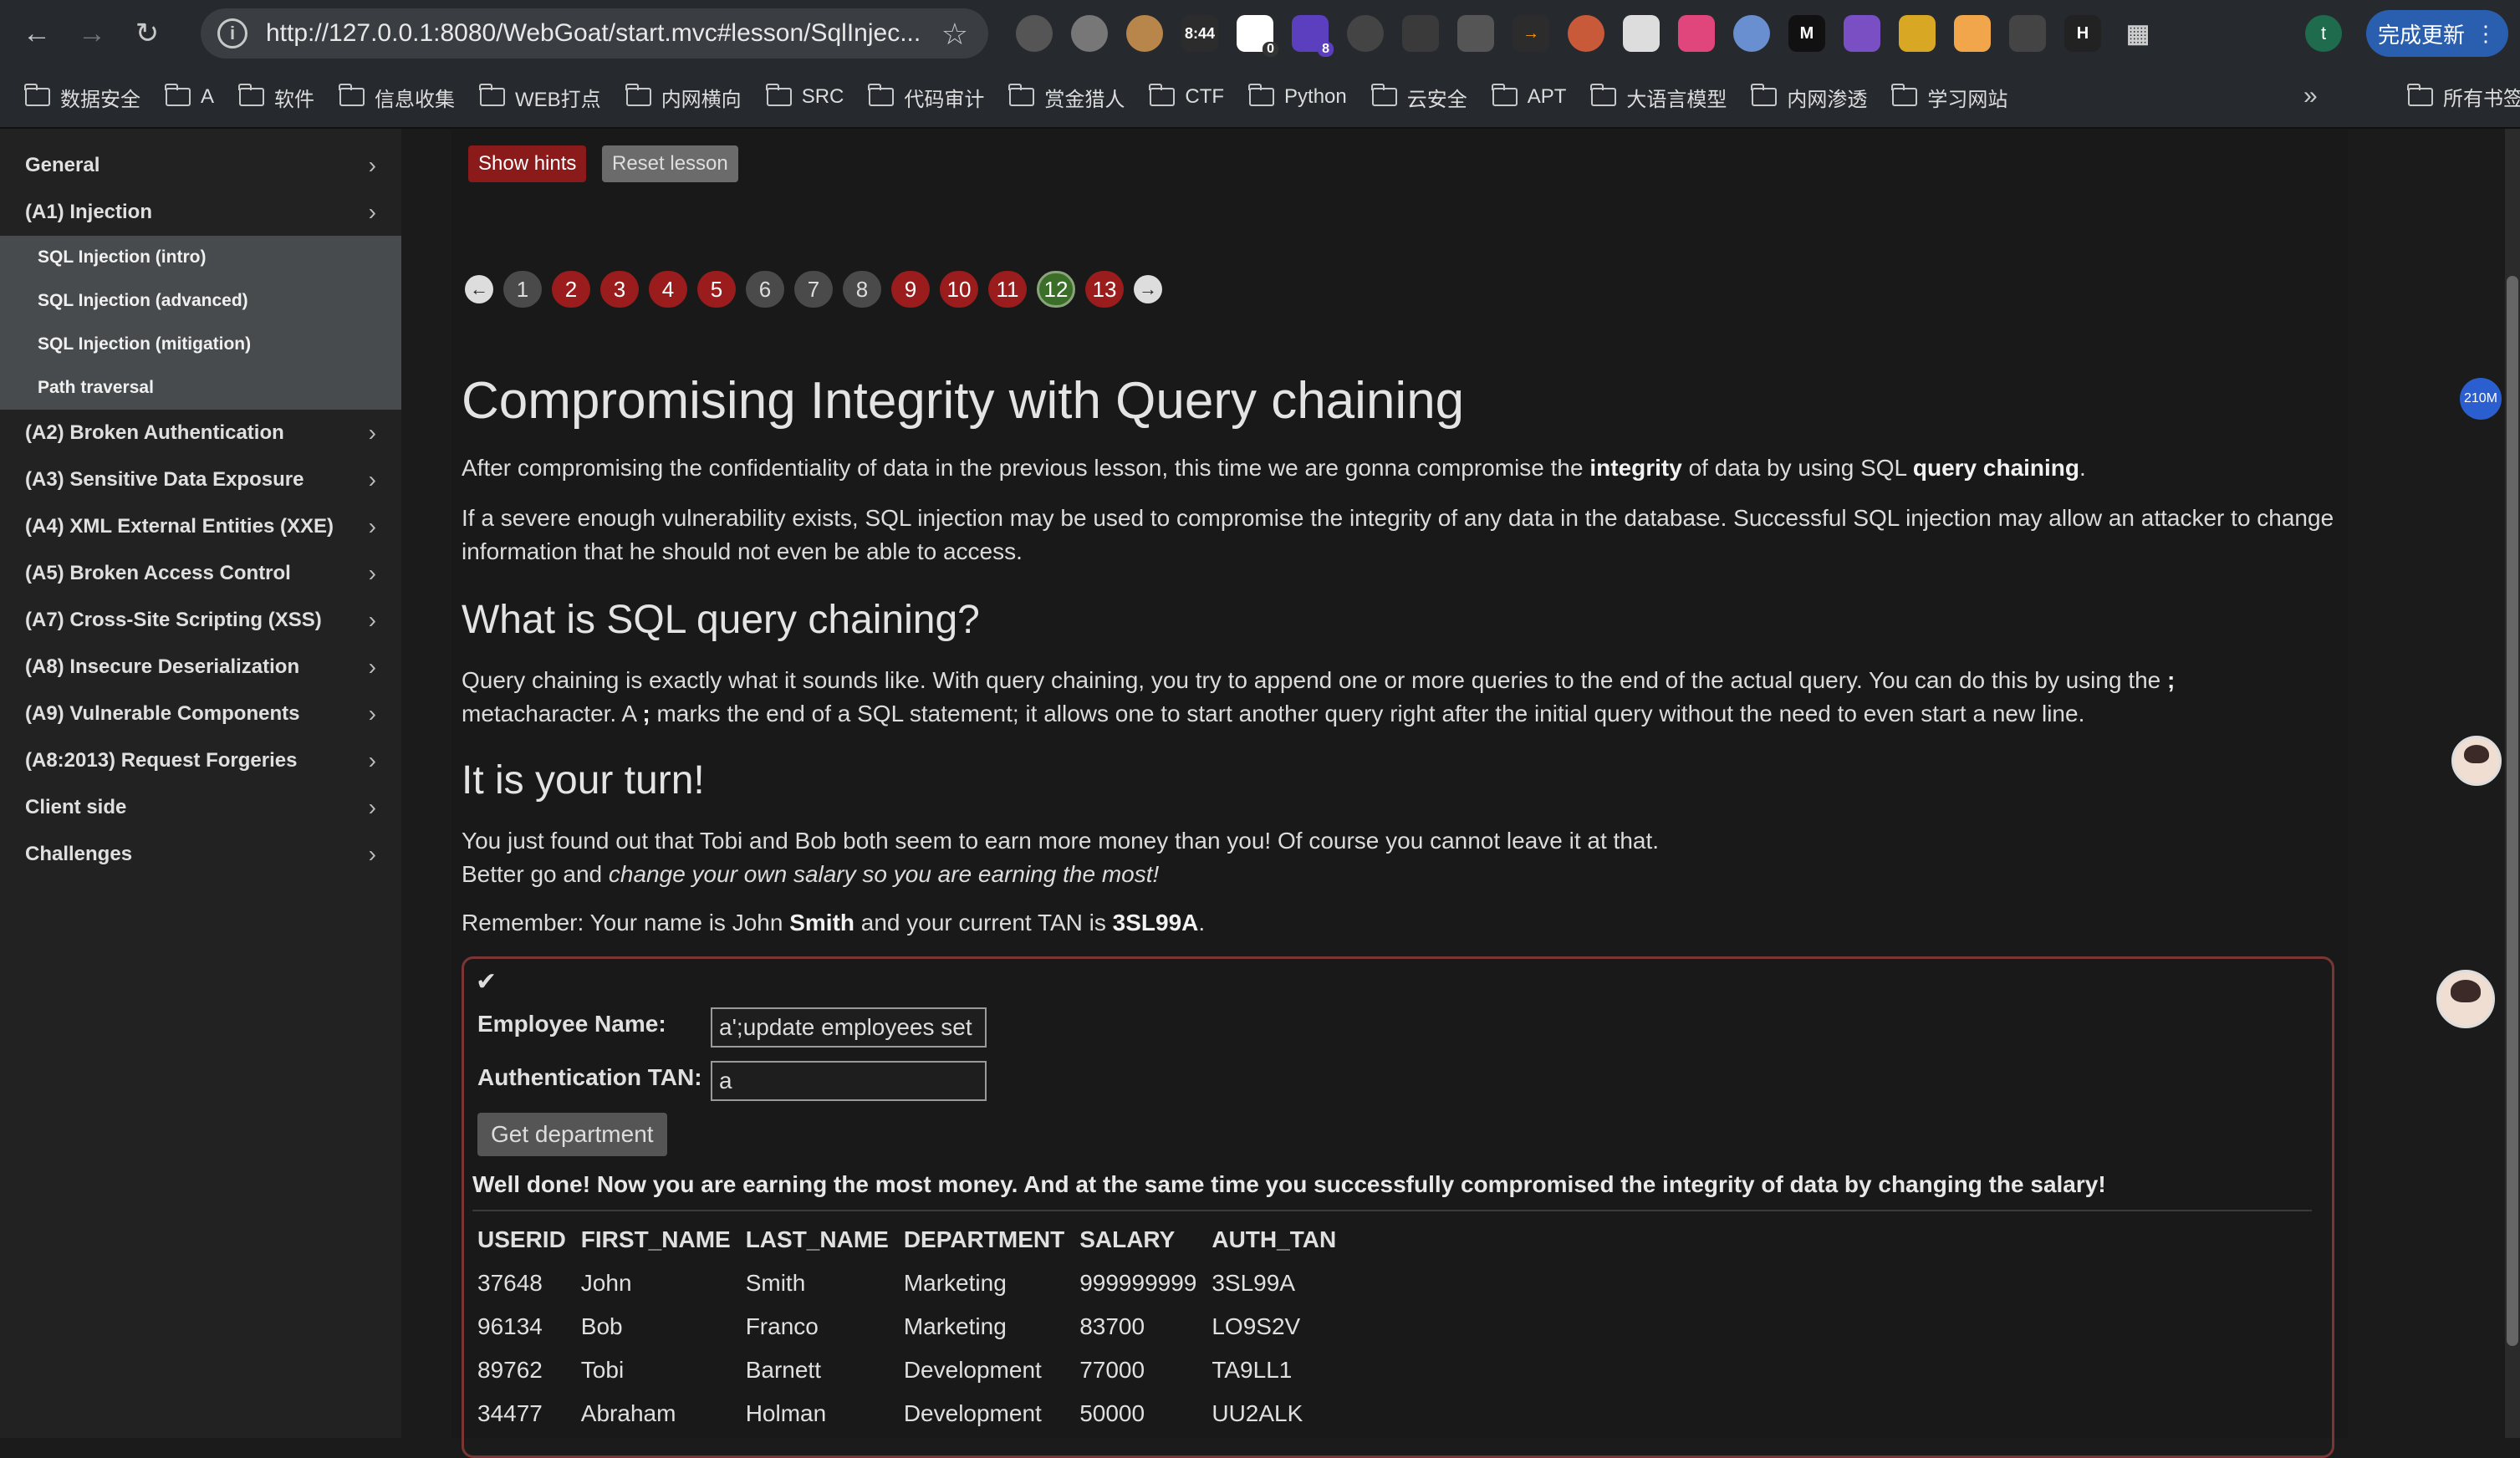  What do you see at coordinates (1806, 33) in the screenshot?
I see `medium-icon: M` at bounding box center [1806, 33].